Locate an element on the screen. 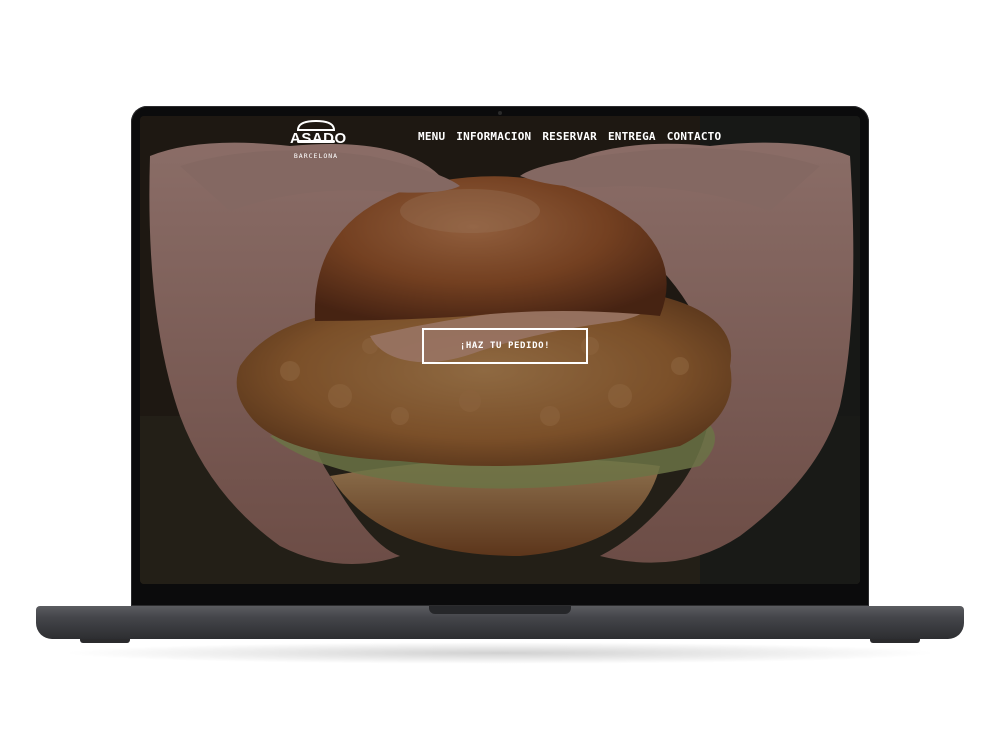 The image size is (1000, 750). camera-icon is located at coordinates (500, 113).